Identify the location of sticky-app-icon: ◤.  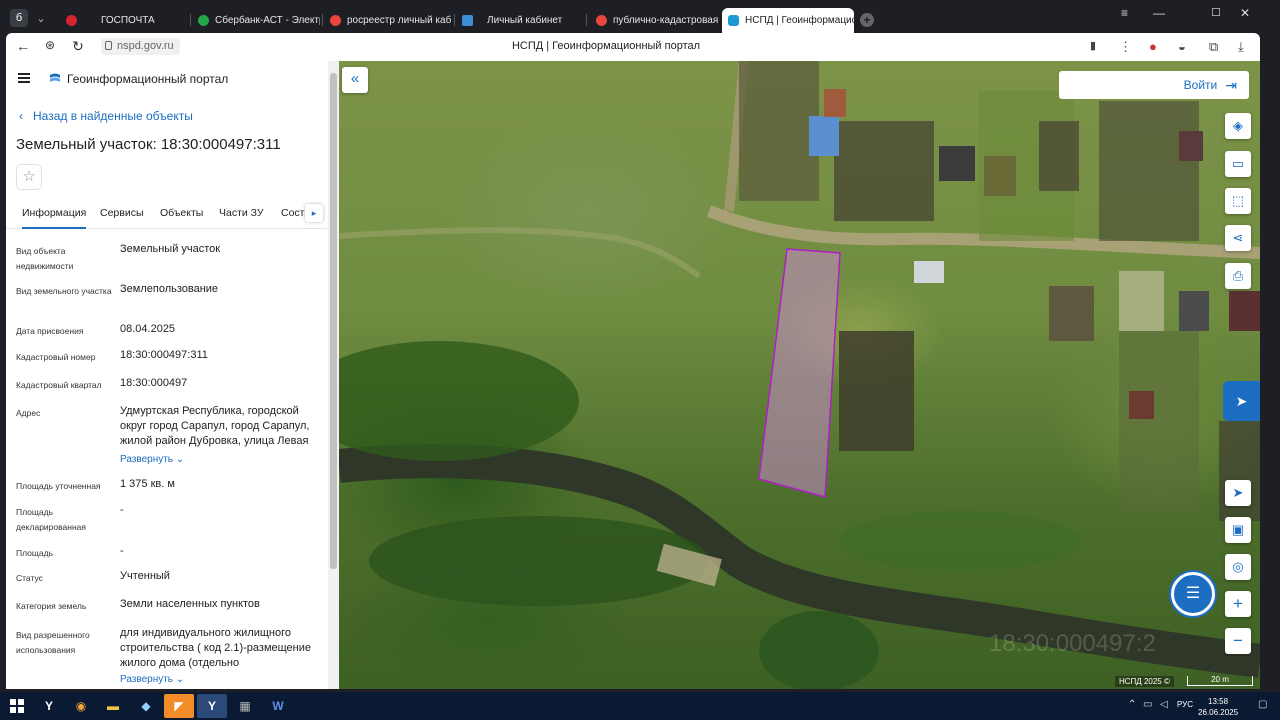
(179, 706).